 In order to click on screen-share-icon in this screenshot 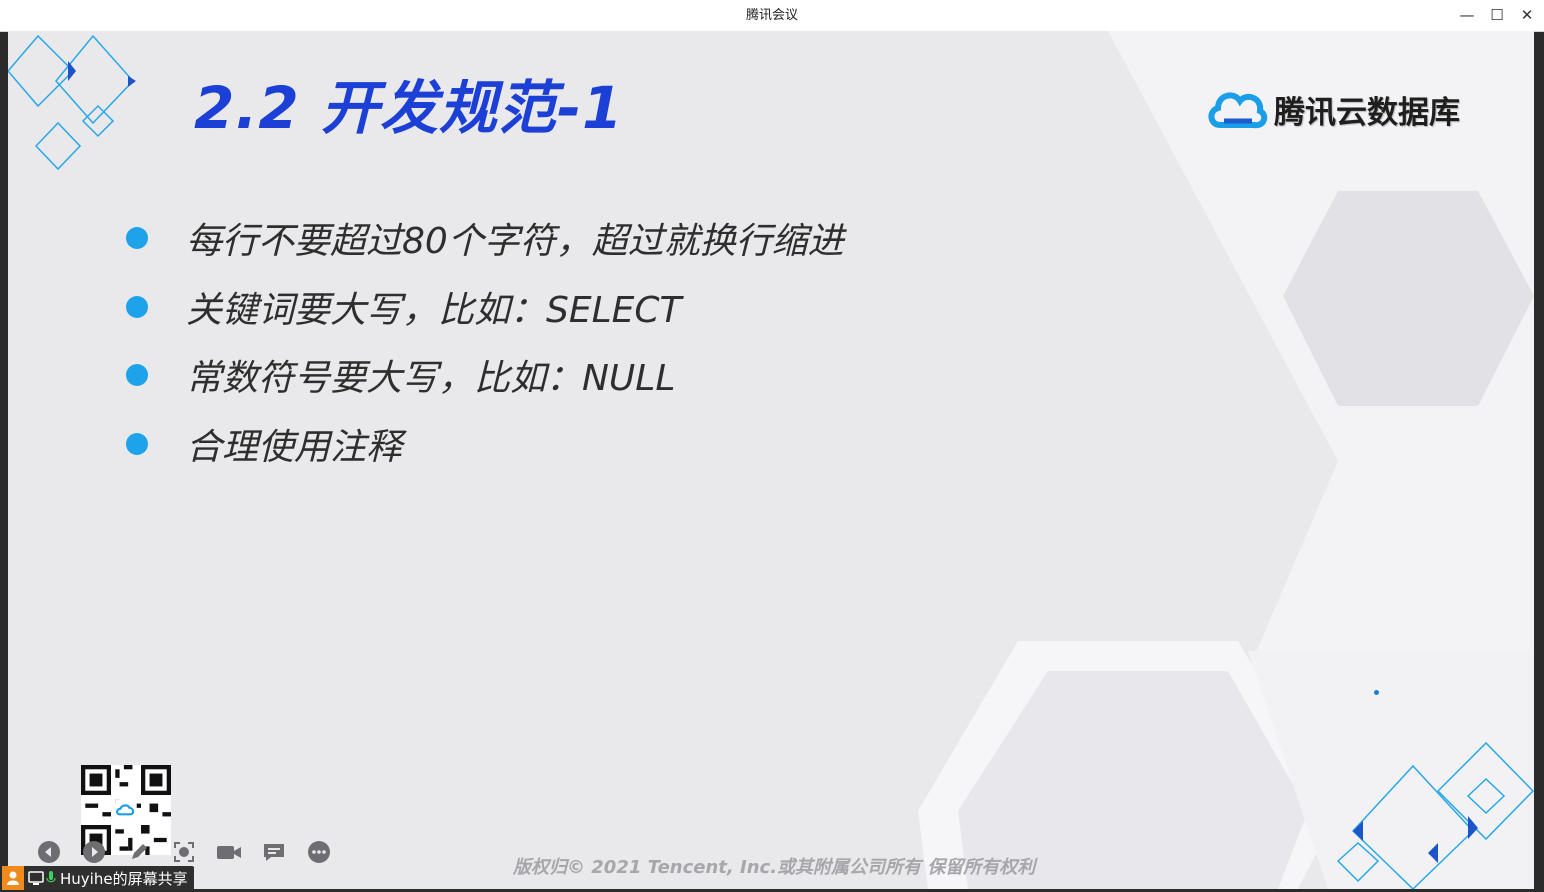, I will do `click(36, 878)`.